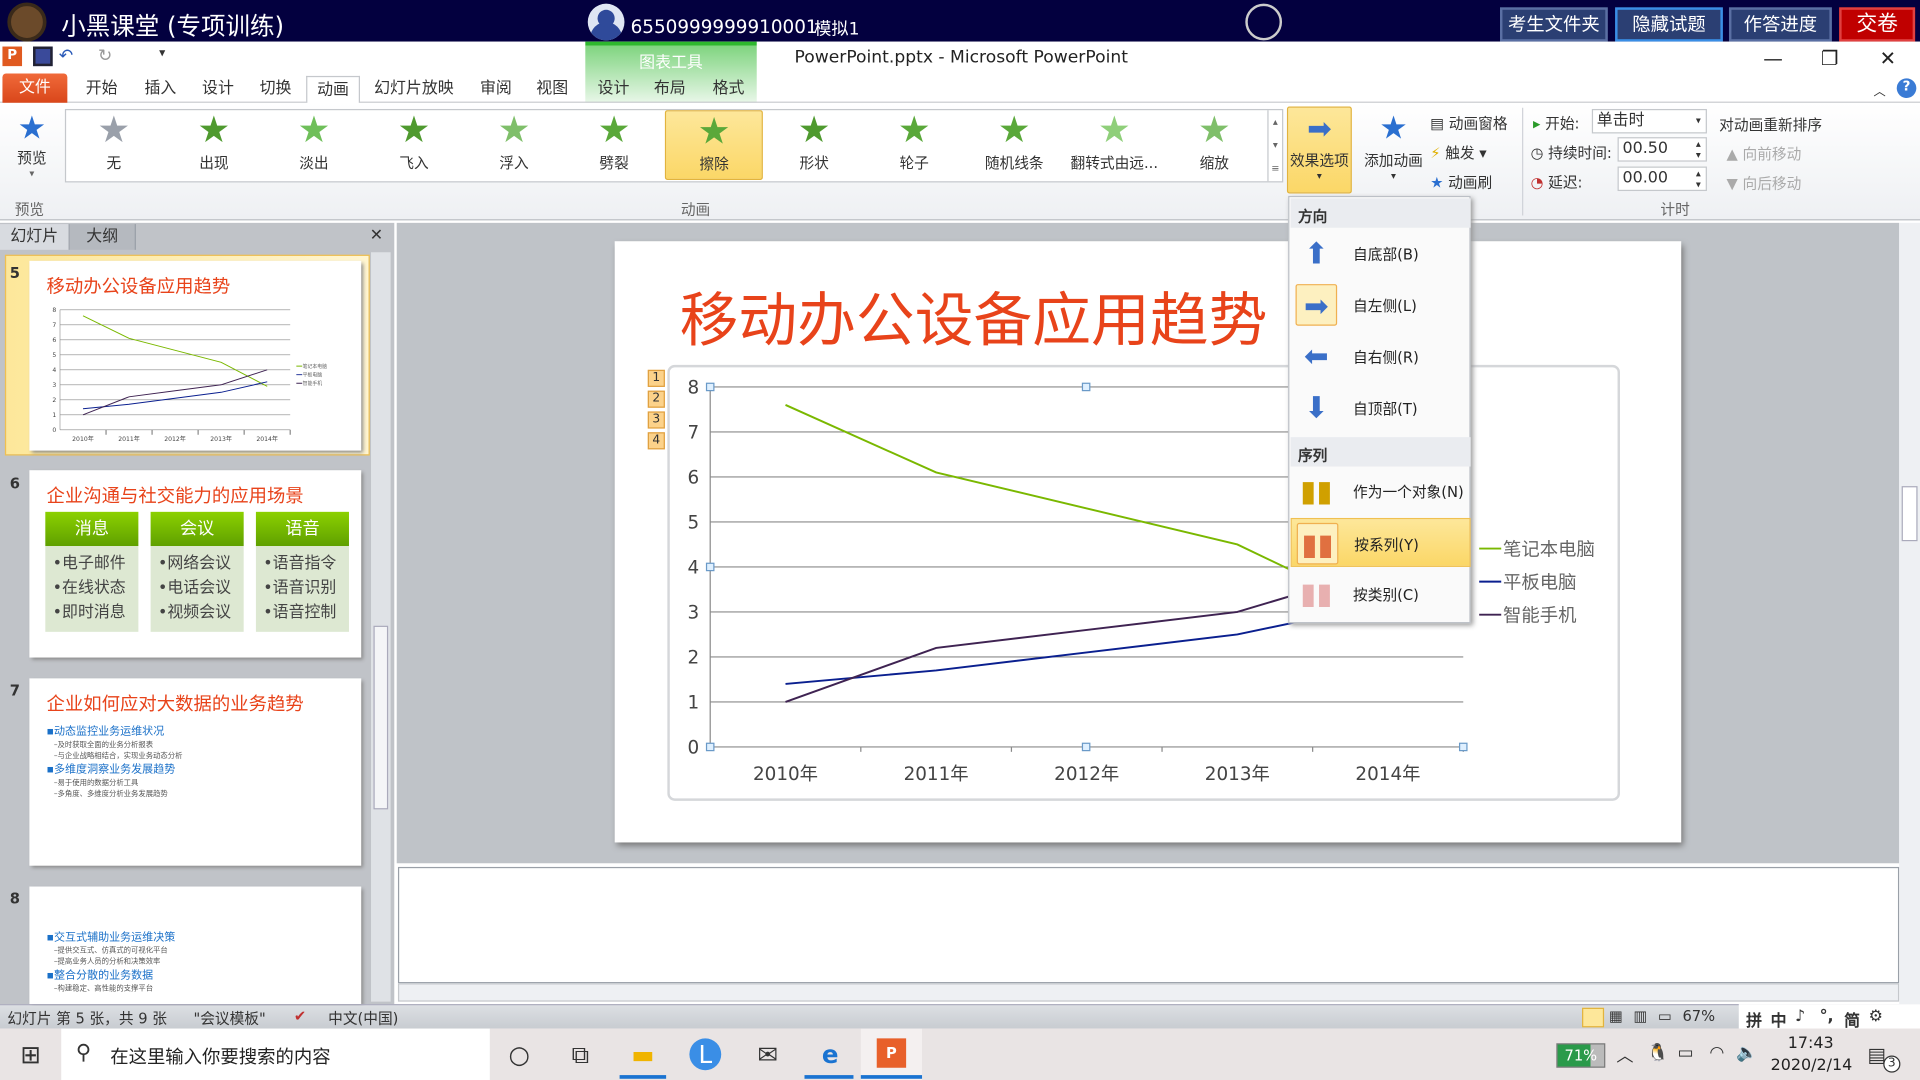  Describe the element at coordinates (1662, 179) in the screenshot. I see `delay-input: 00.00 ▴ ▾` at that location.